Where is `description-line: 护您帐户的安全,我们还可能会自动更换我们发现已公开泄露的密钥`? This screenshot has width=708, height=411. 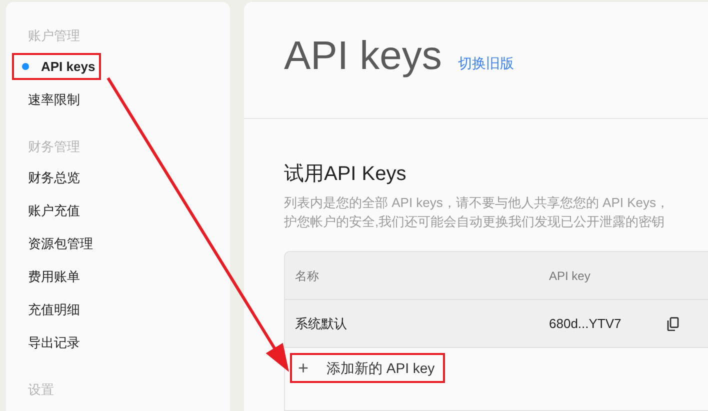
description-line: 护您帐户的安全,我们还可能会自动更换我们发现已公开泄露的密钥 is located at coordinates (475, 222).